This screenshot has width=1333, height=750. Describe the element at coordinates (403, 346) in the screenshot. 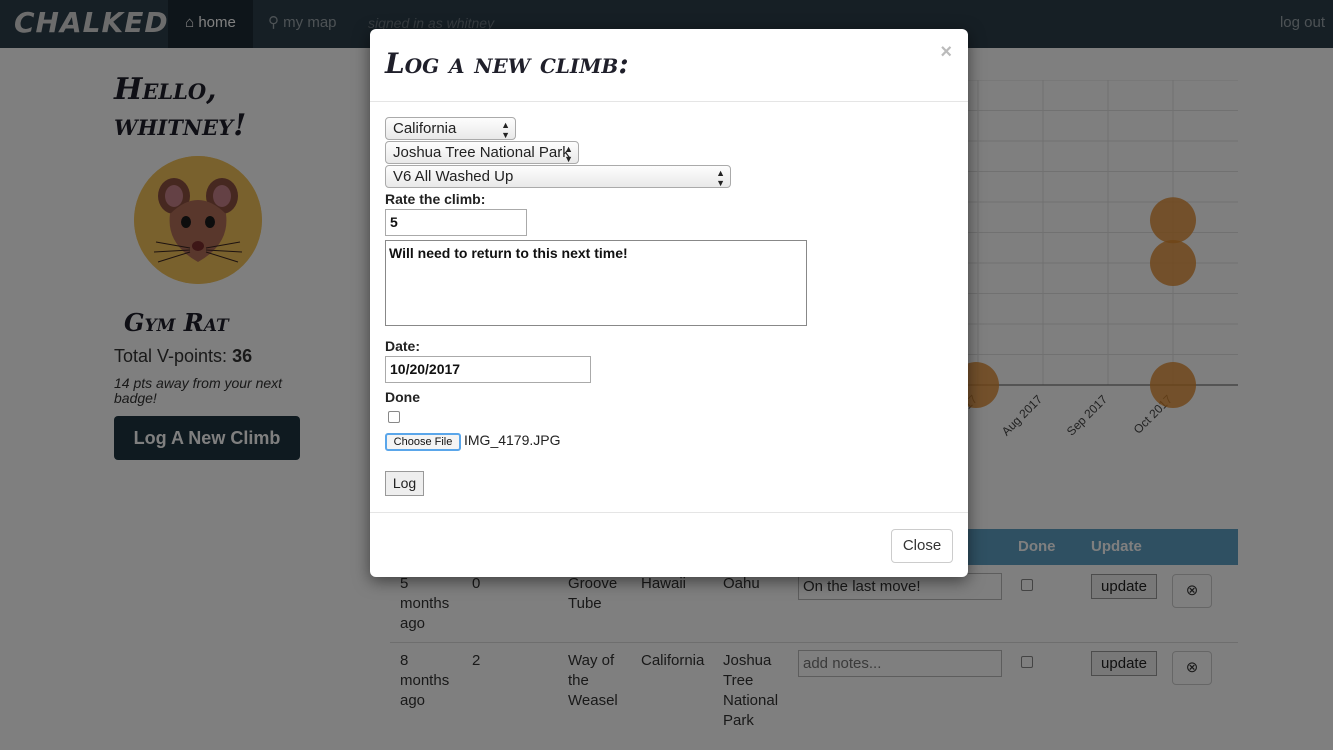

I see `date-label: Date:` at that location.